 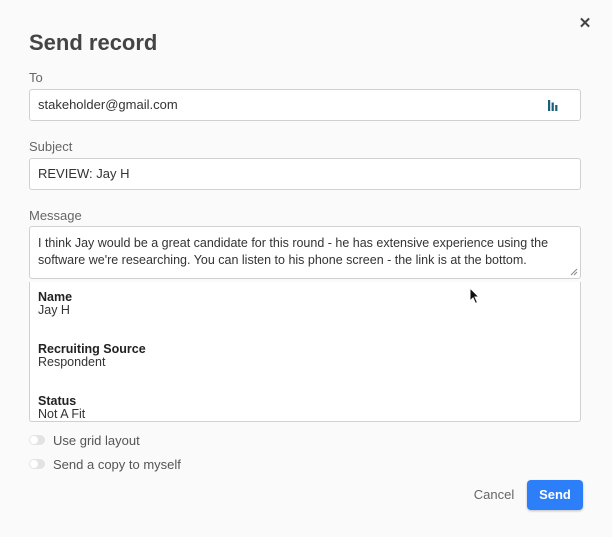 I want to click on grid-layout-label: Use grid layout, so click(x=96, y=440).